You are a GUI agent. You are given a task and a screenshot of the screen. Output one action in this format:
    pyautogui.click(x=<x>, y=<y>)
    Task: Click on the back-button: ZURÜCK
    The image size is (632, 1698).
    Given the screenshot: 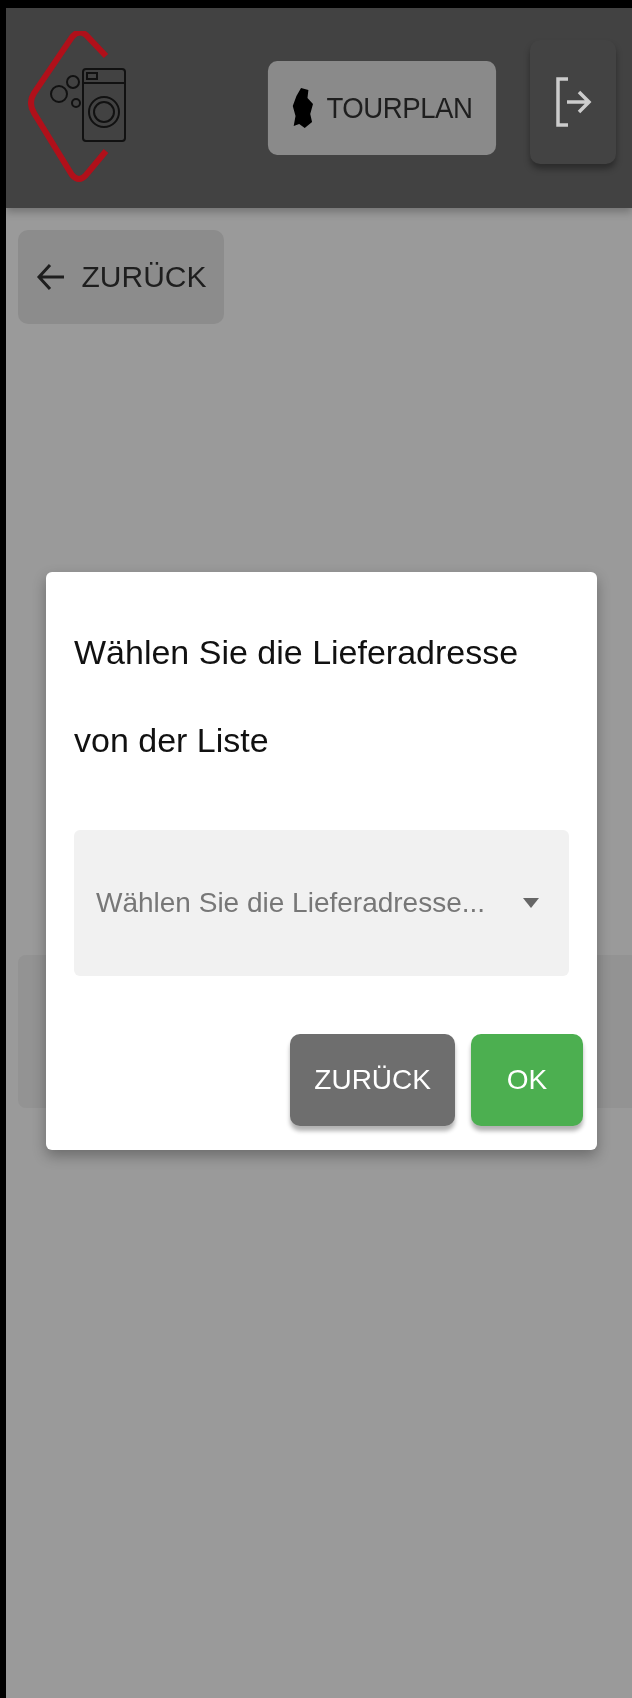 What is the action you would take?
    pyautogui.click(x=121, y=277)
    